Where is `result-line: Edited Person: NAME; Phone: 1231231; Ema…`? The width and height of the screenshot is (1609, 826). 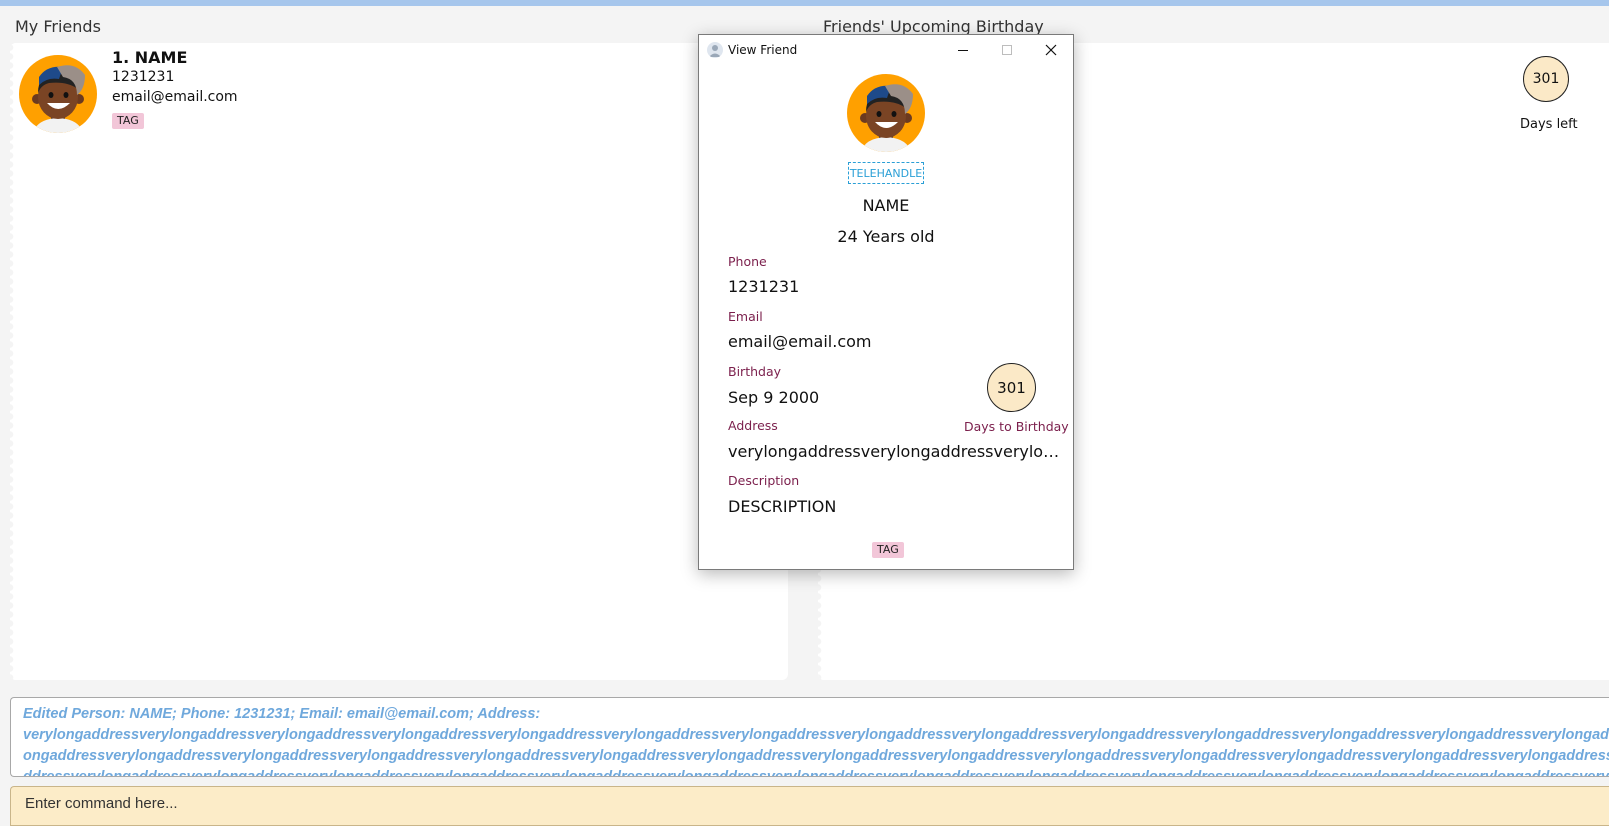 result-line: Edited Person: NAME; Phone: 1231231; Ema… is located at coordinates (282, 714).